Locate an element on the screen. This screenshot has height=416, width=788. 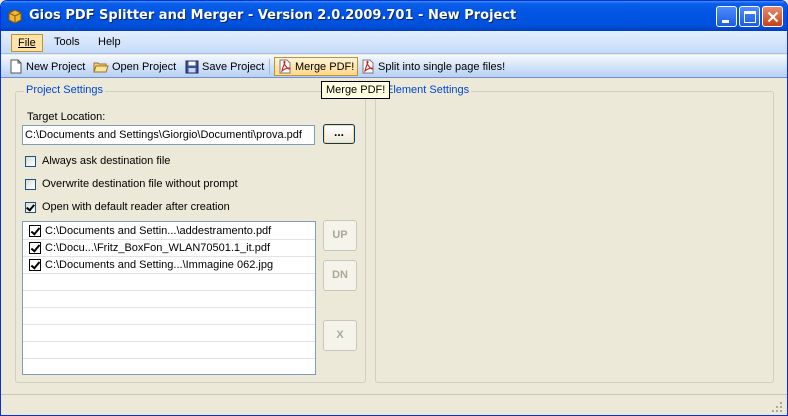
toolbar-separator is located at coordinates (269, 66).